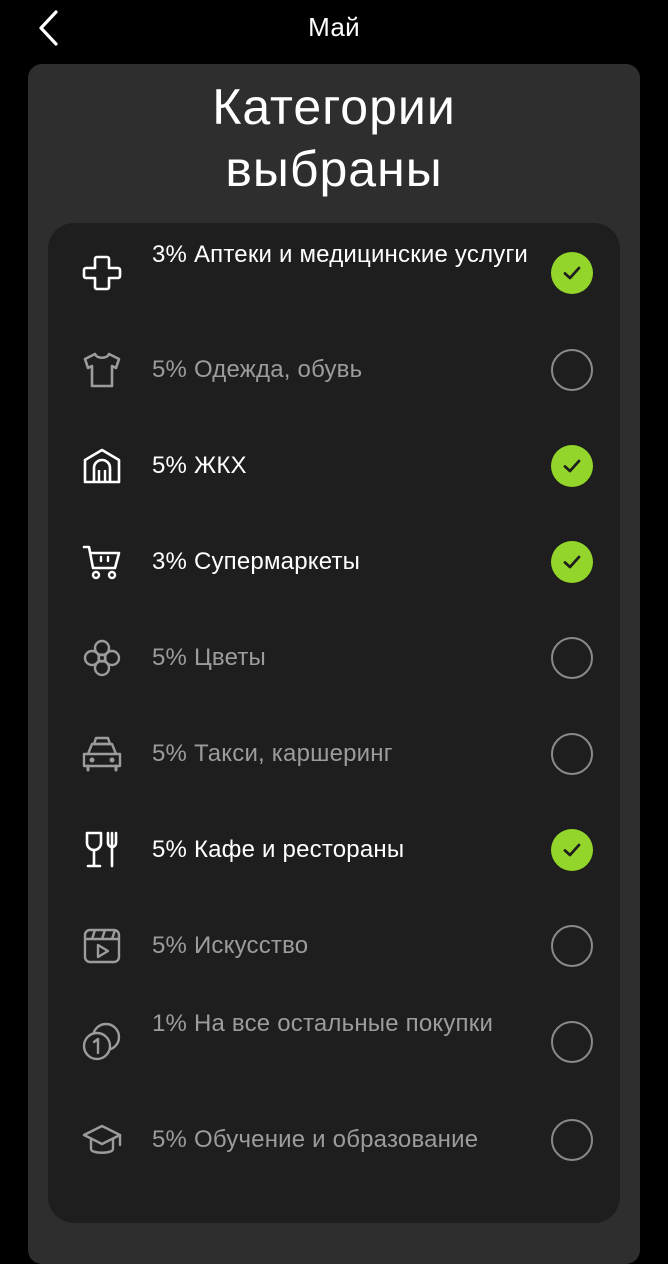 This screenshot has width=668, height=1264. Describe the element at coordinates (102, 1042) in the screenshot. I see `coins-icon` at that location.